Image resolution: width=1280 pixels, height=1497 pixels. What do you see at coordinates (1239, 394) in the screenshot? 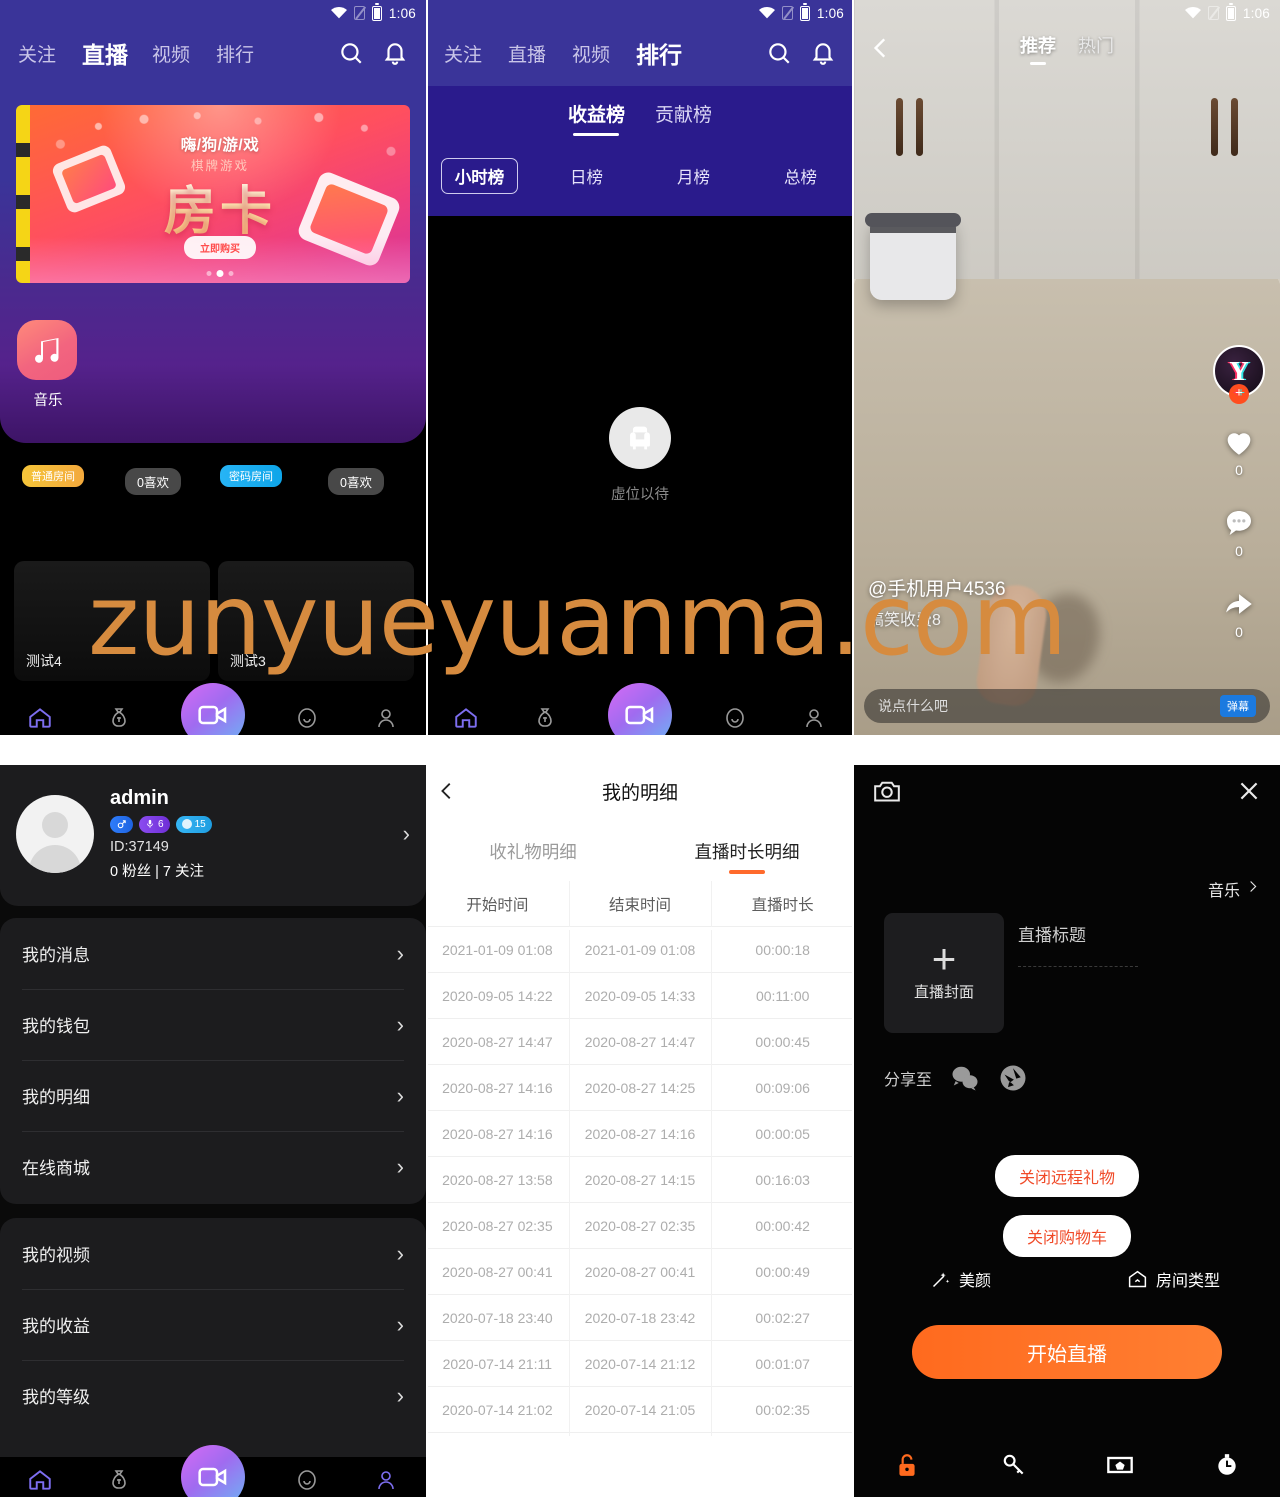
I see `plus-icon: +` at bounding box center [1239, 394].